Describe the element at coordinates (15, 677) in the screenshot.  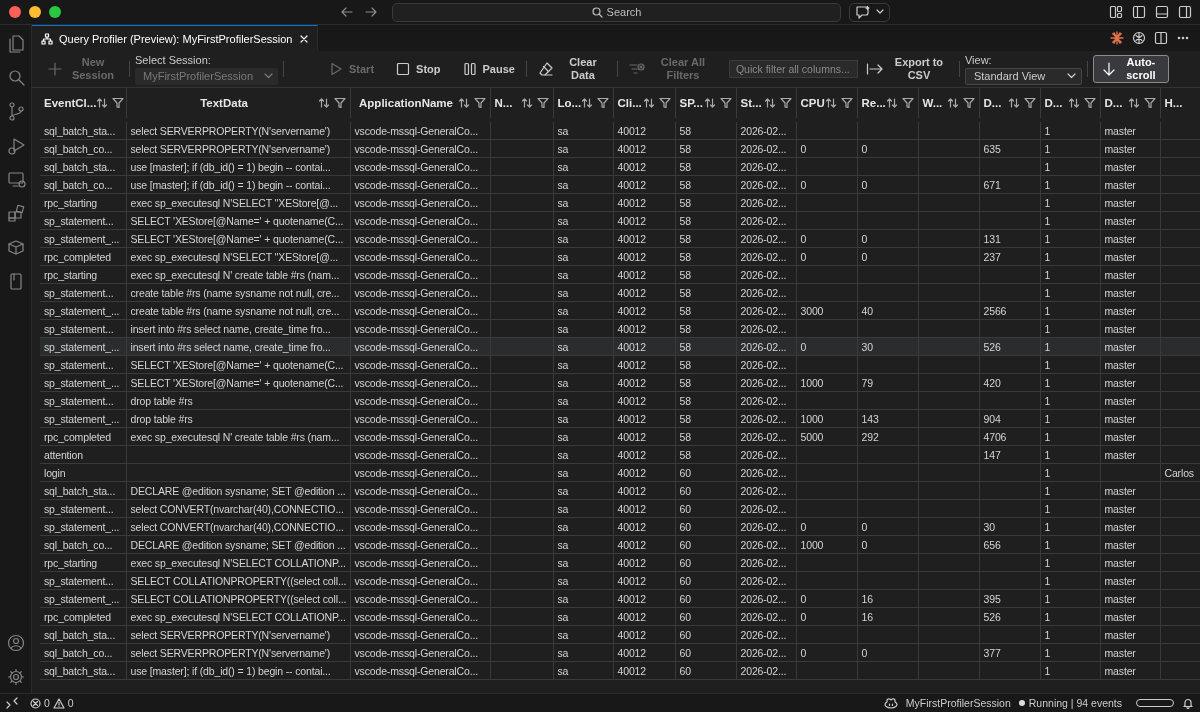
I see `settings-icon` at that location.